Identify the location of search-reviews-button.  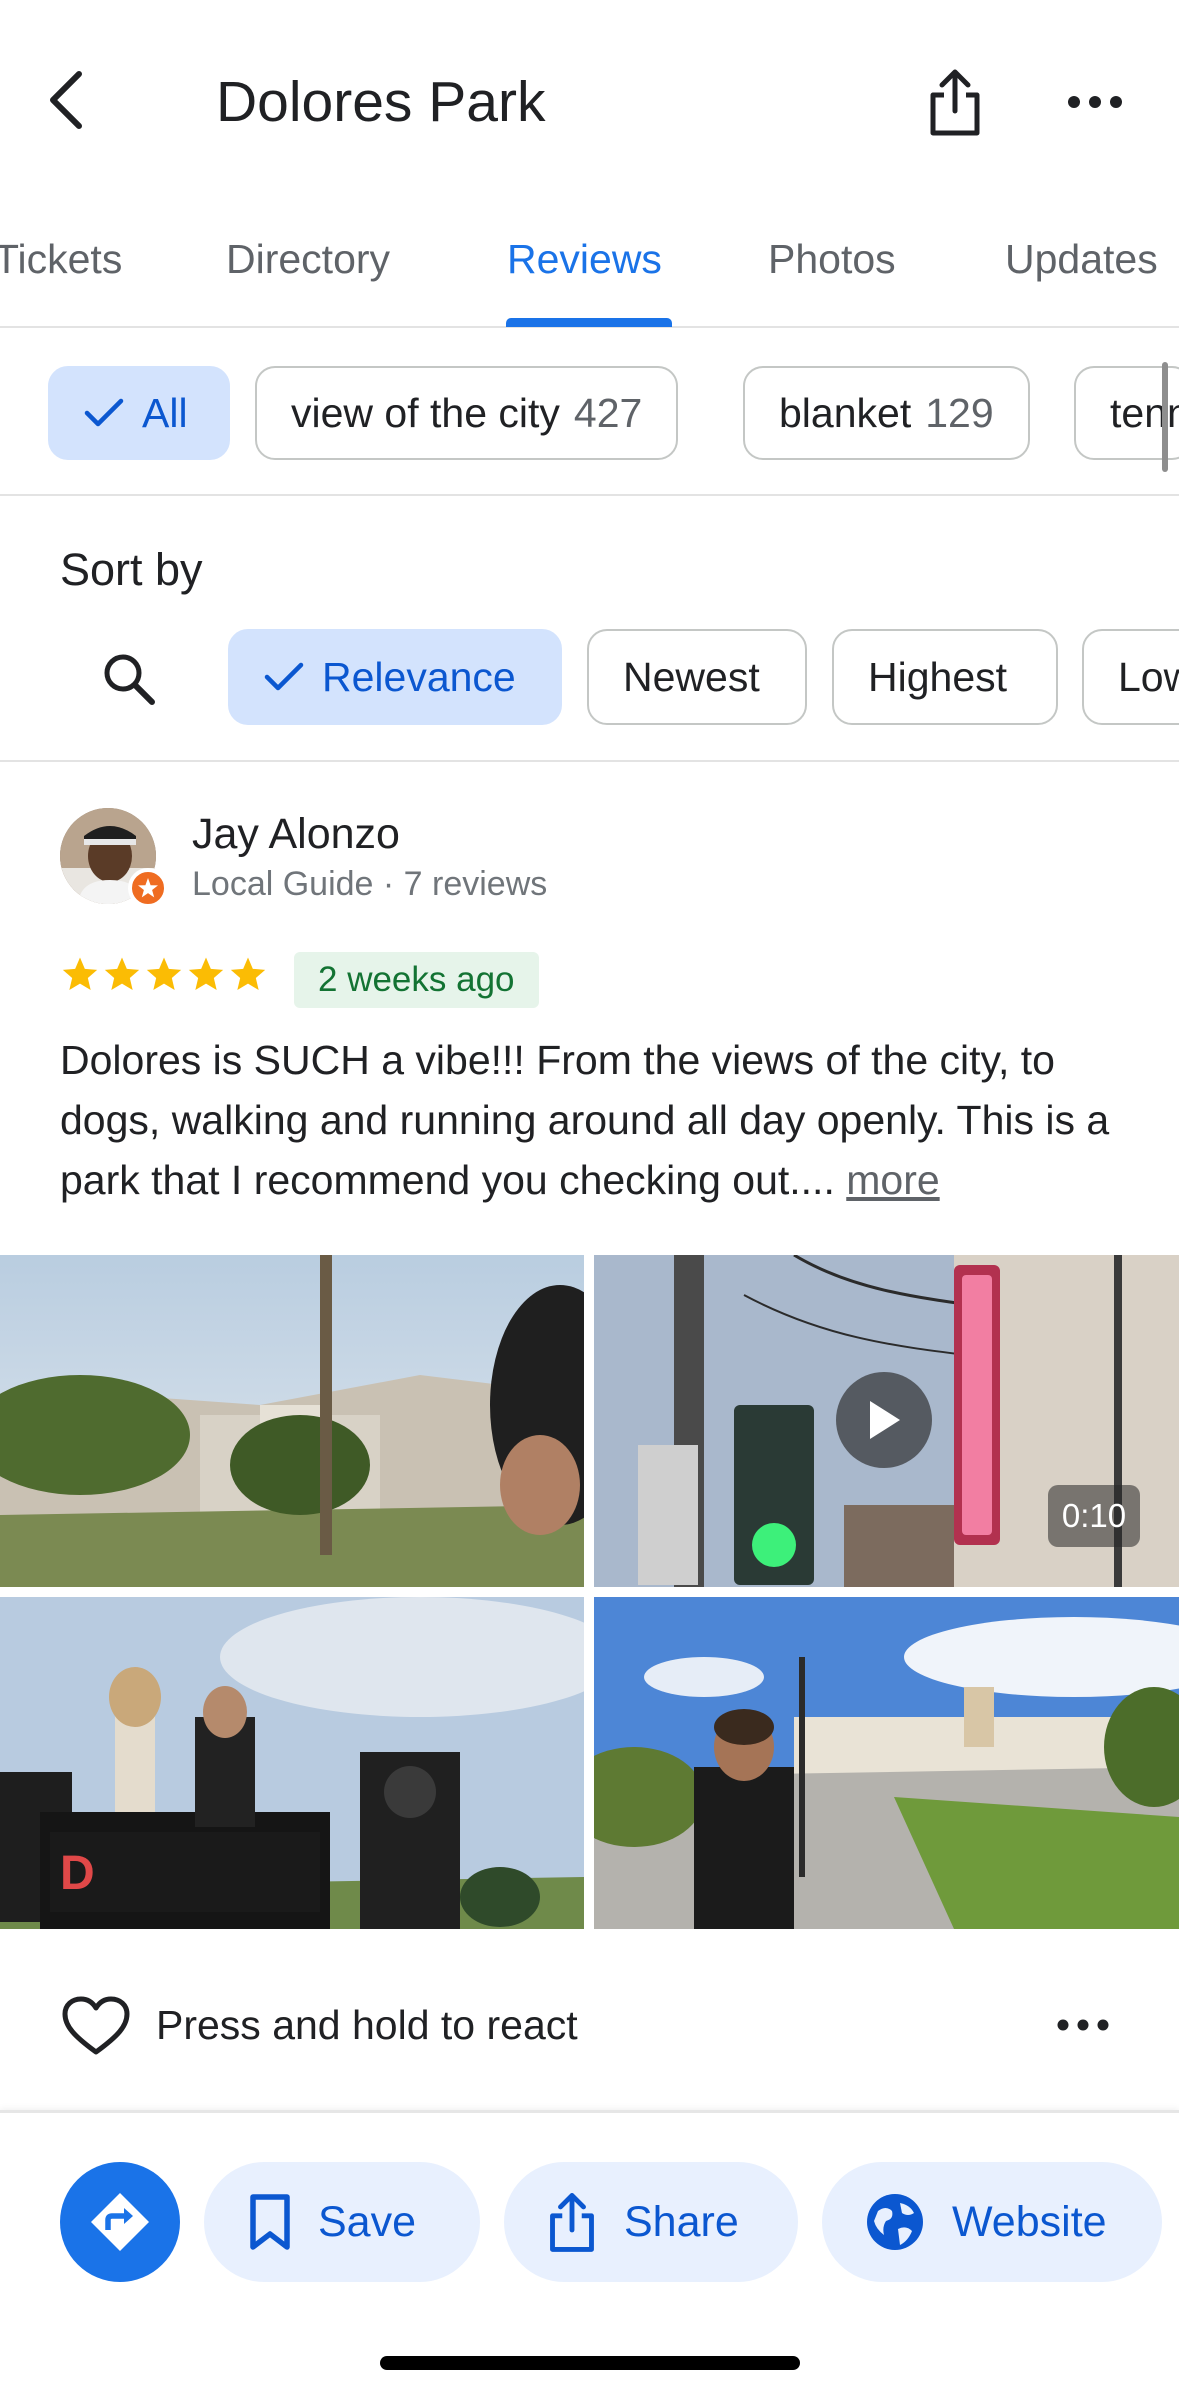
(129, 679).